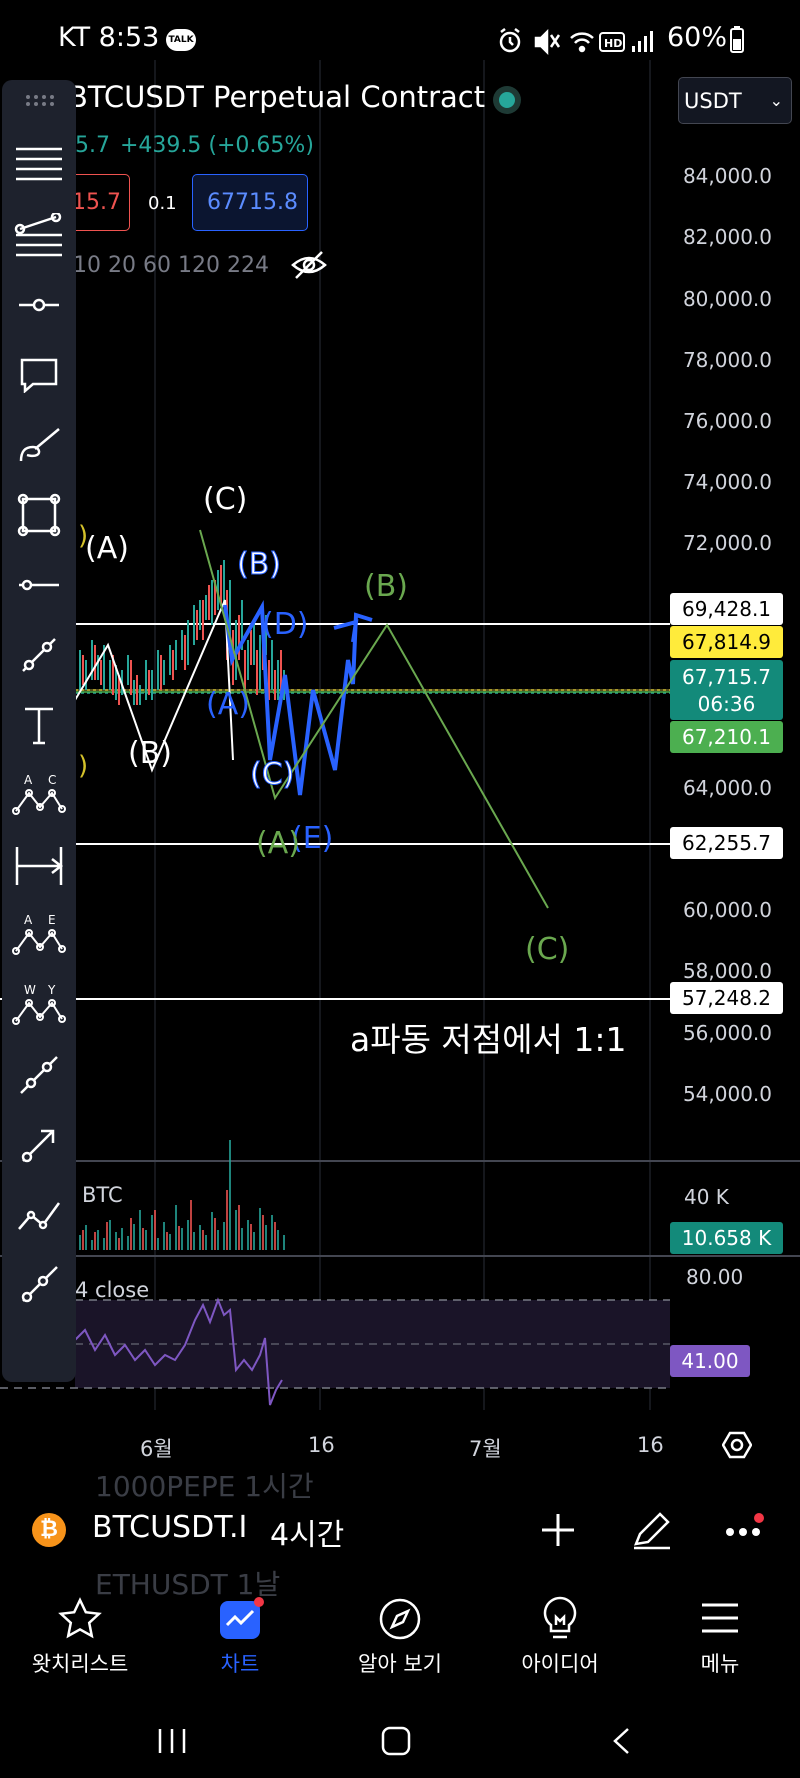  What do you see at coordinates (727, 788) in the screenshot?
I see `price-axis-label: 64,000.0` at bounding box center [727, 788].